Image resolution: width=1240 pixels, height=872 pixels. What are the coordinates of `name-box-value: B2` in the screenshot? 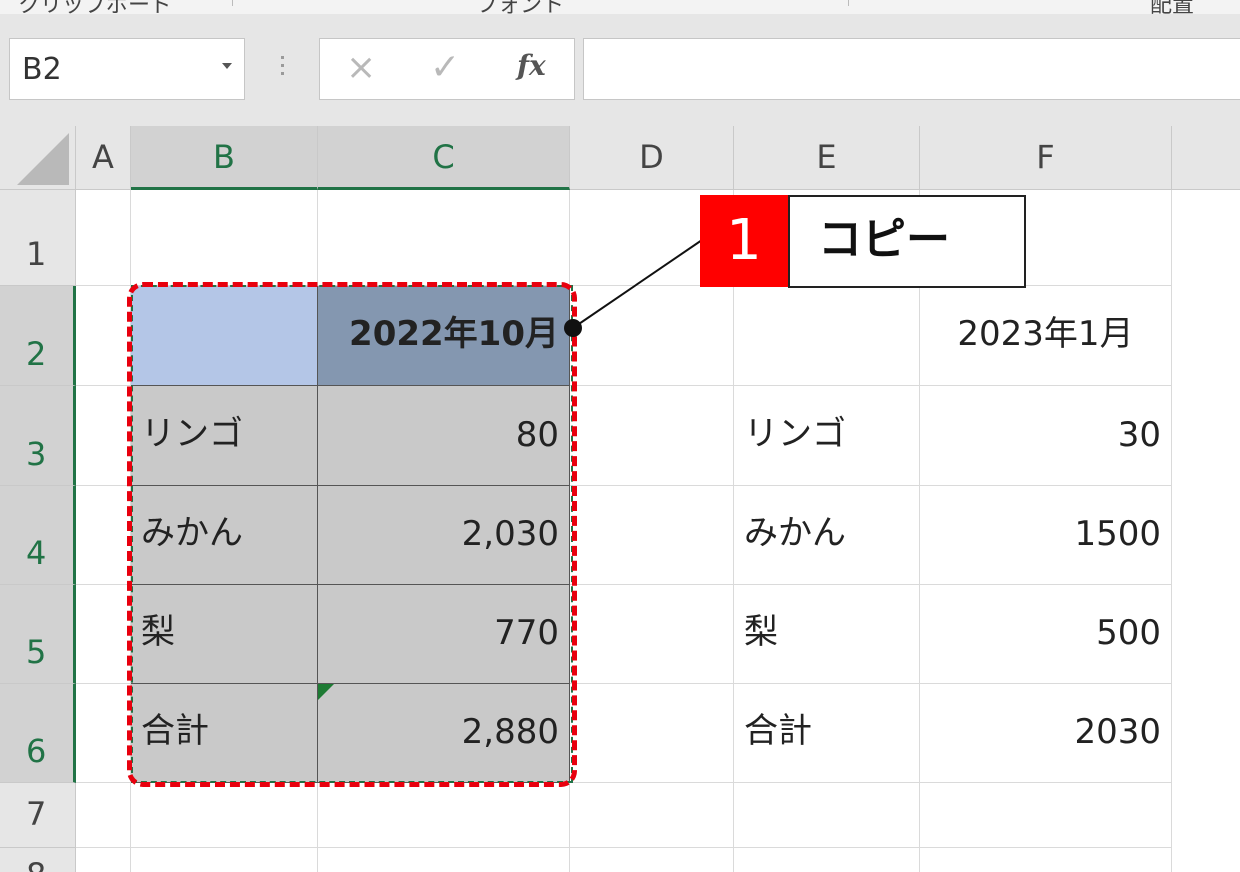 It's located at (42, 69).